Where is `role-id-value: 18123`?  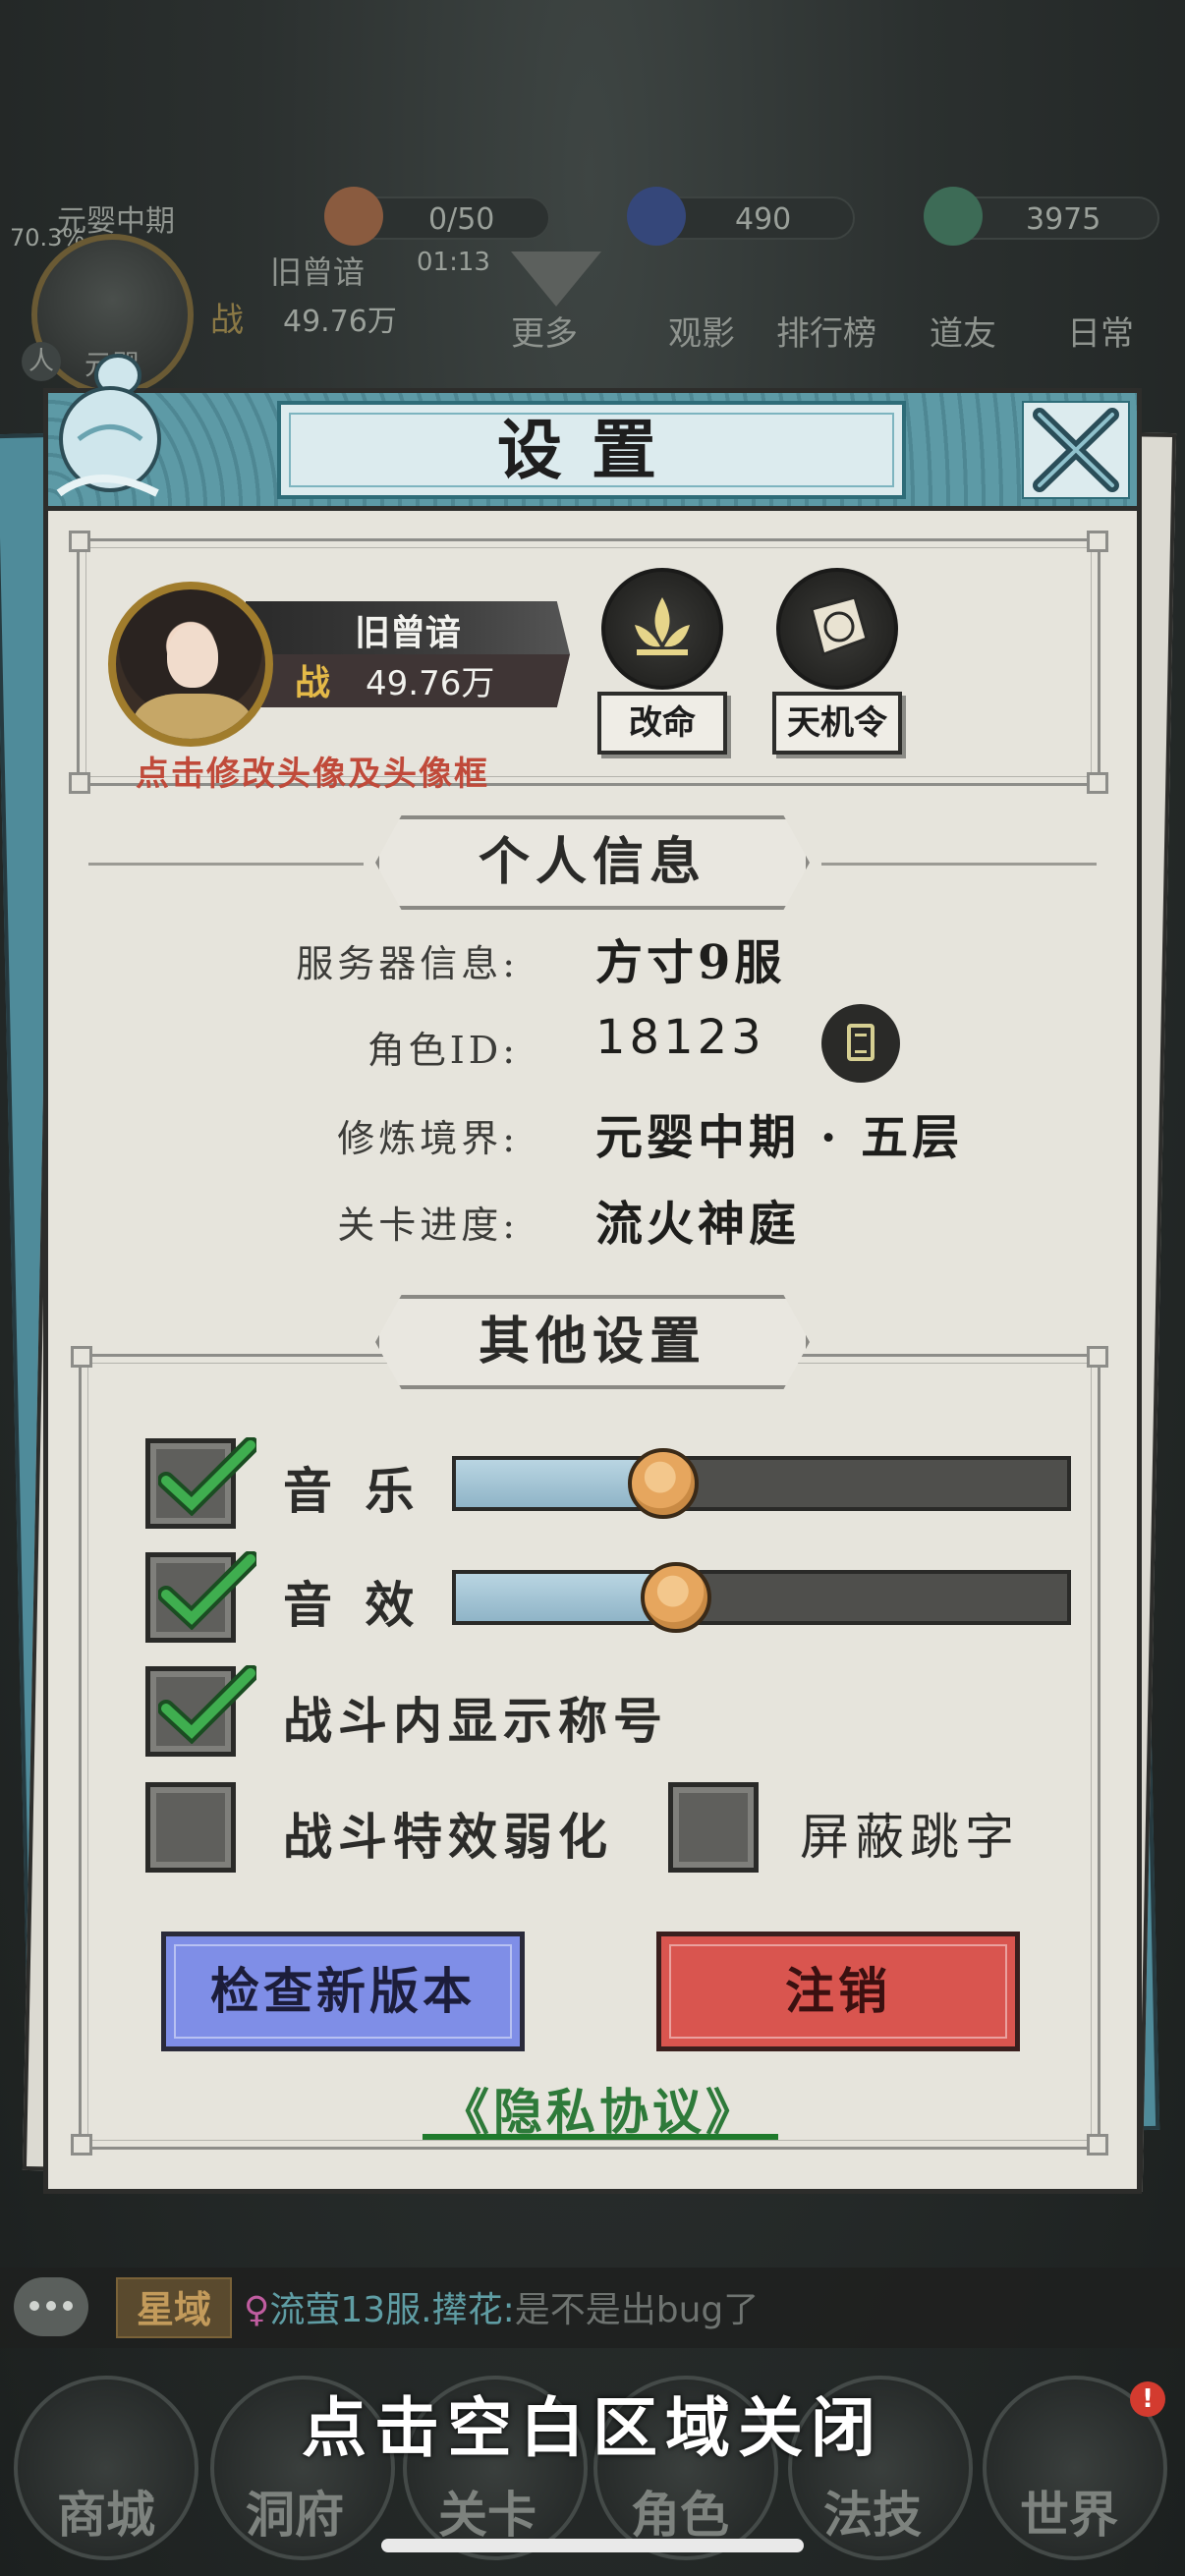 role-id-value: 18123 is located at coordinates (680, 1037).